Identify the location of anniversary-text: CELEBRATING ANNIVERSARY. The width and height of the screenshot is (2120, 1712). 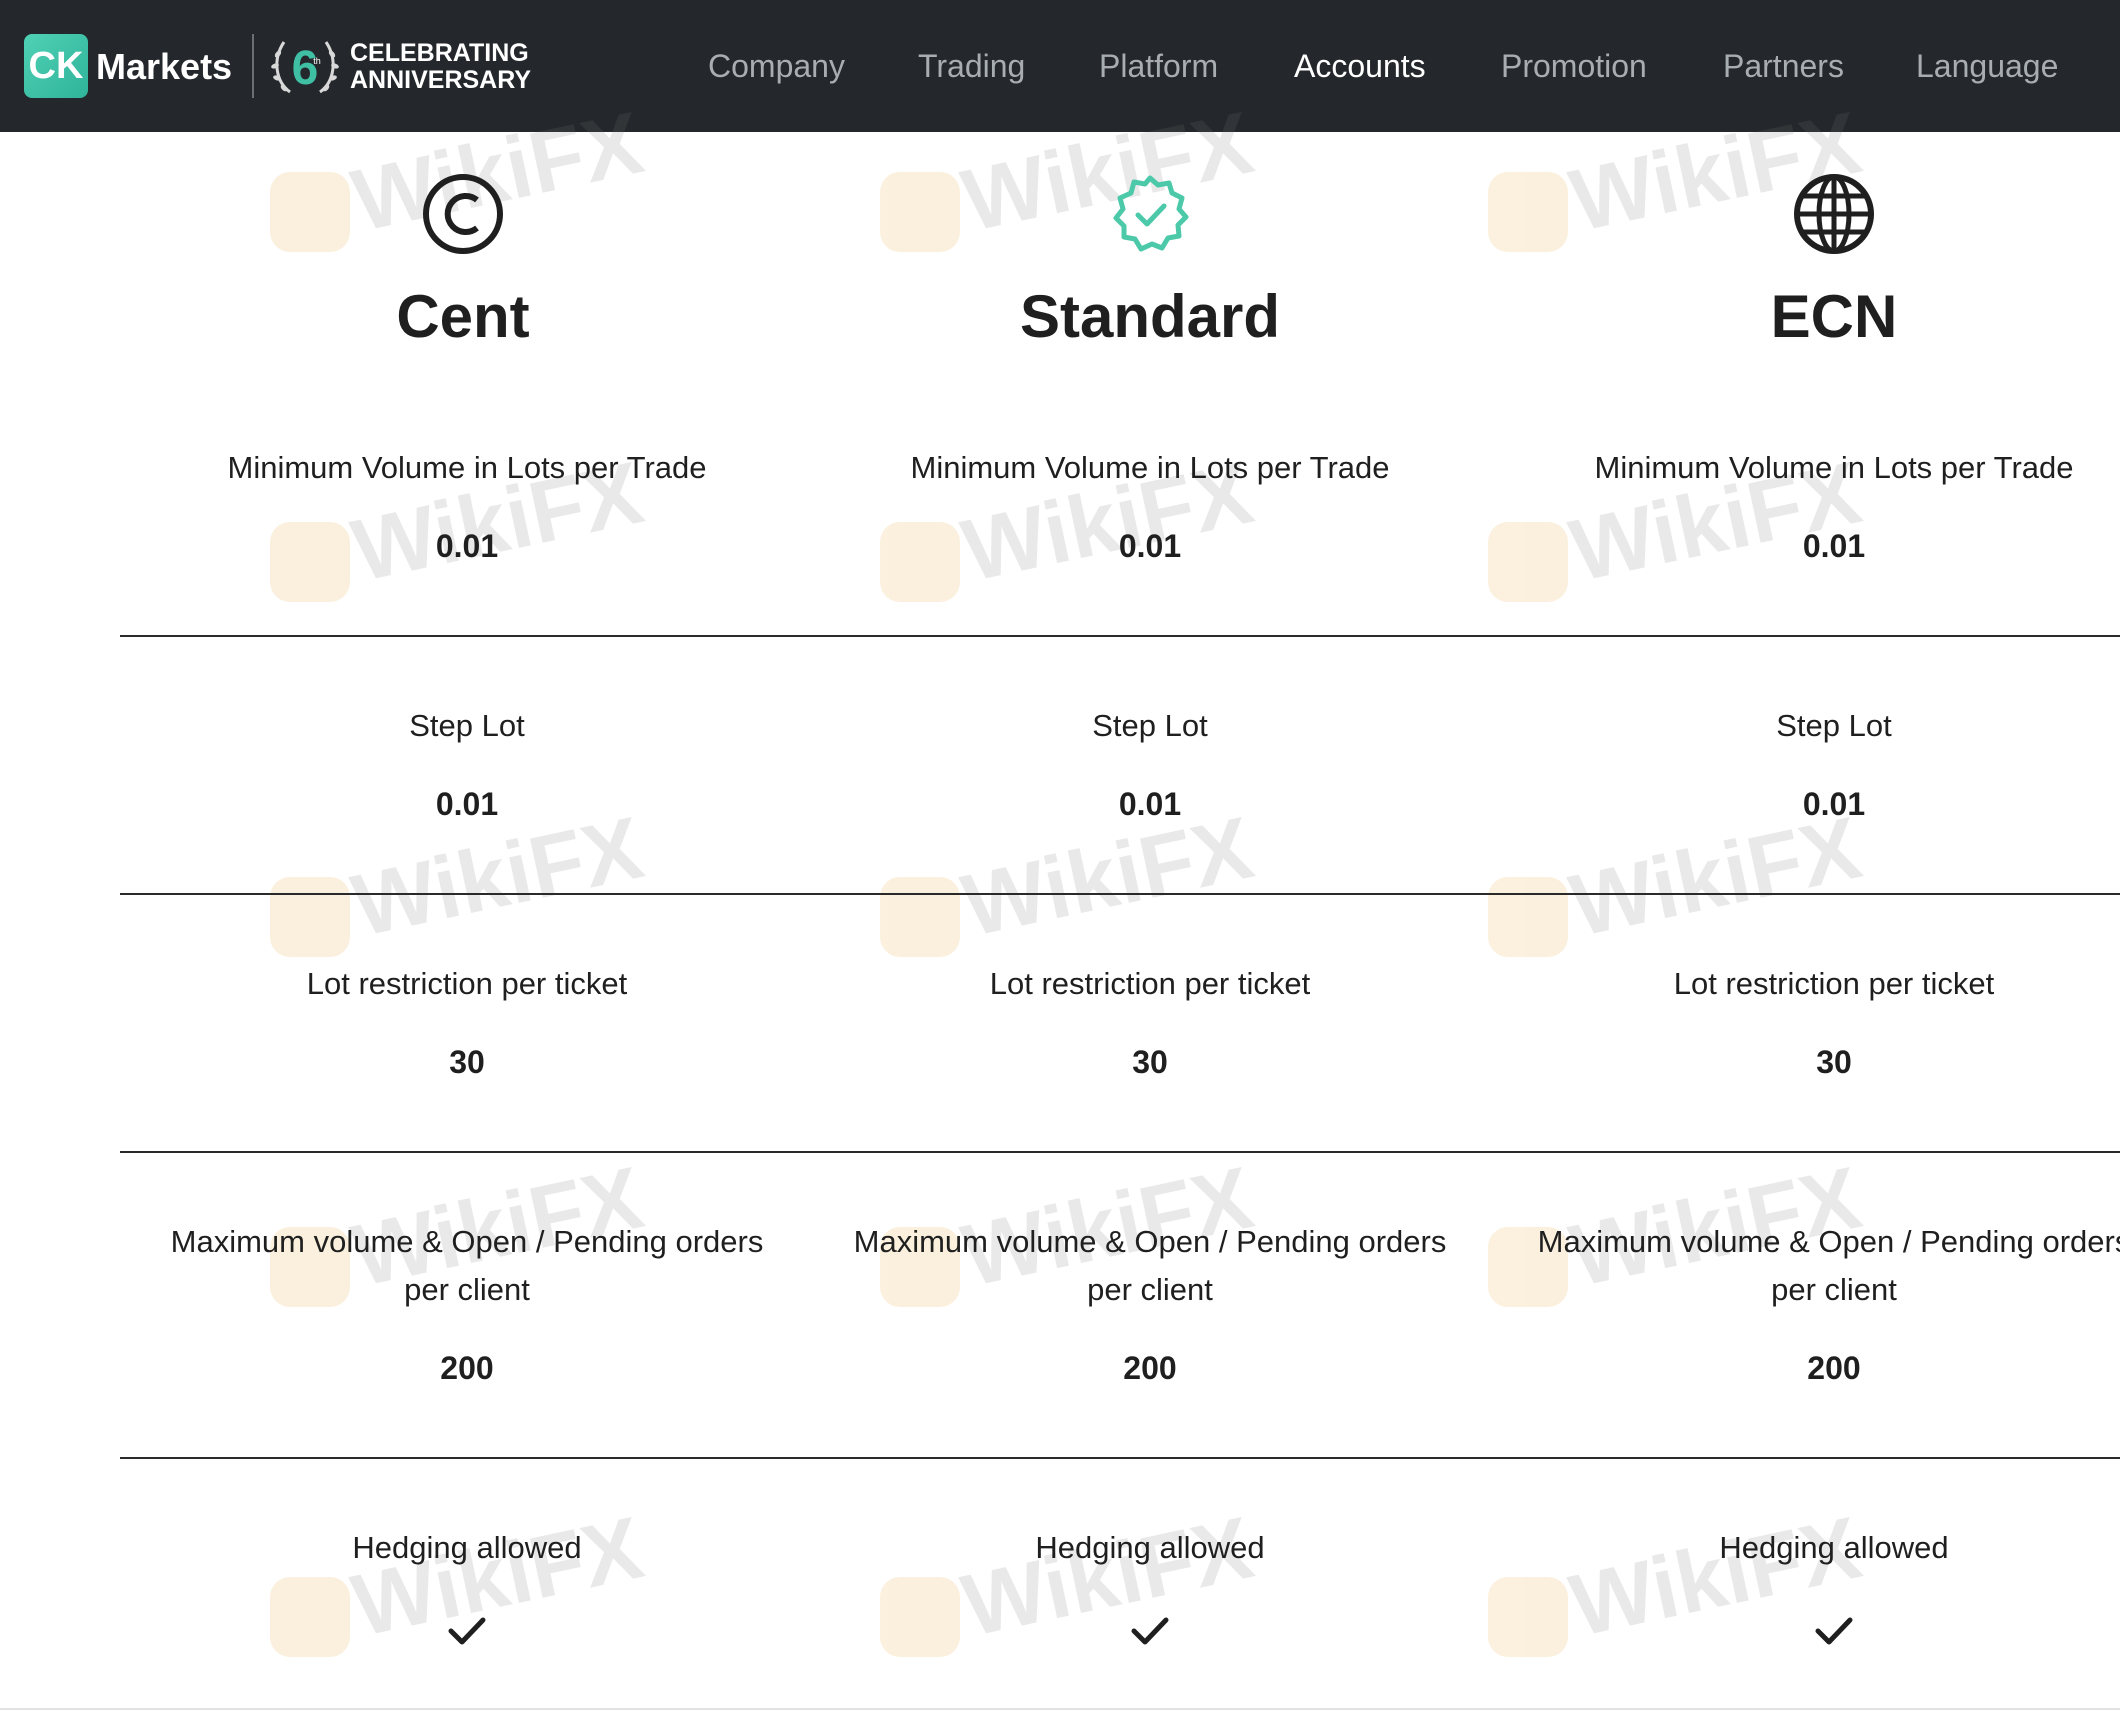
(440, 67).